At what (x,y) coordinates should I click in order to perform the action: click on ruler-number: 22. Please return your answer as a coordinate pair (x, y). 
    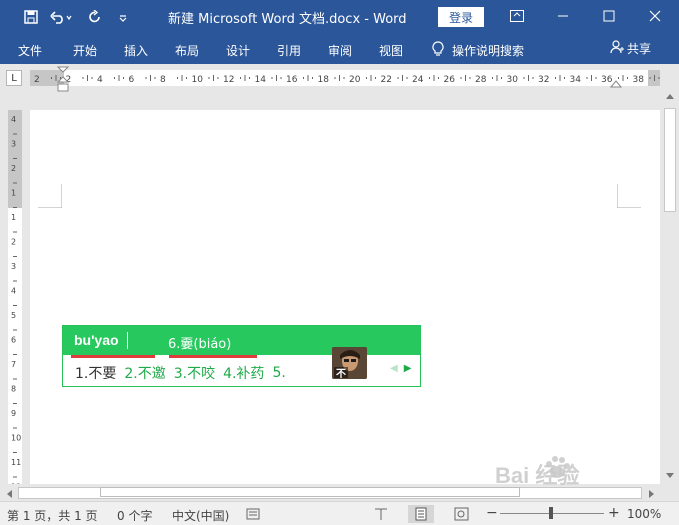
    Looking at the image, I should click on (386, 80).